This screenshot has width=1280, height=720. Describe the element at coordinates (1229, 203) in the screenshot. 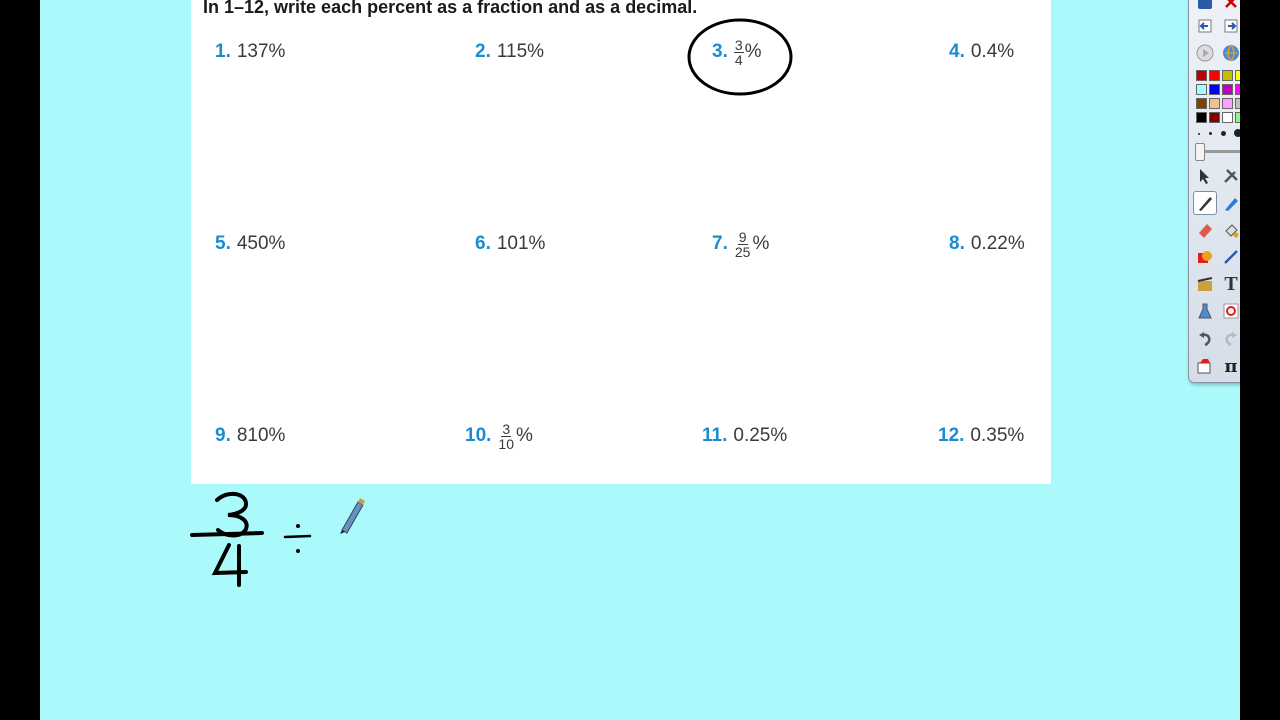

I see `highlighter-icon` at that location.